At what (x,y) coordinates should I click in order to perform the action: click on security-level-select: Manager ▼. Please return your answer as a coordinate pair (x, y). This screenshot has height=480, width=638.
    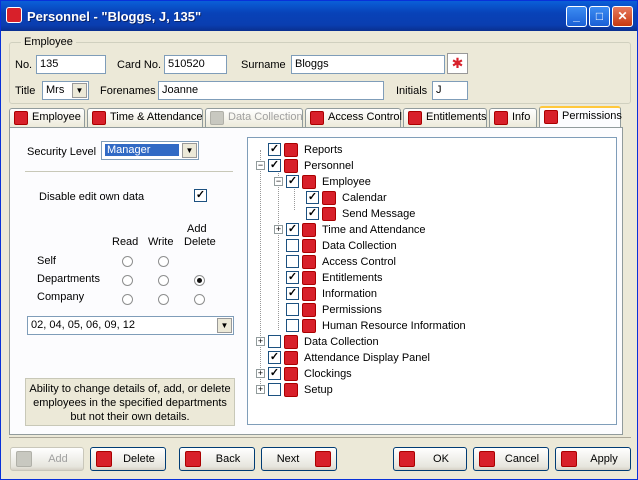
    Looking at the image, I should click on (150, 150).